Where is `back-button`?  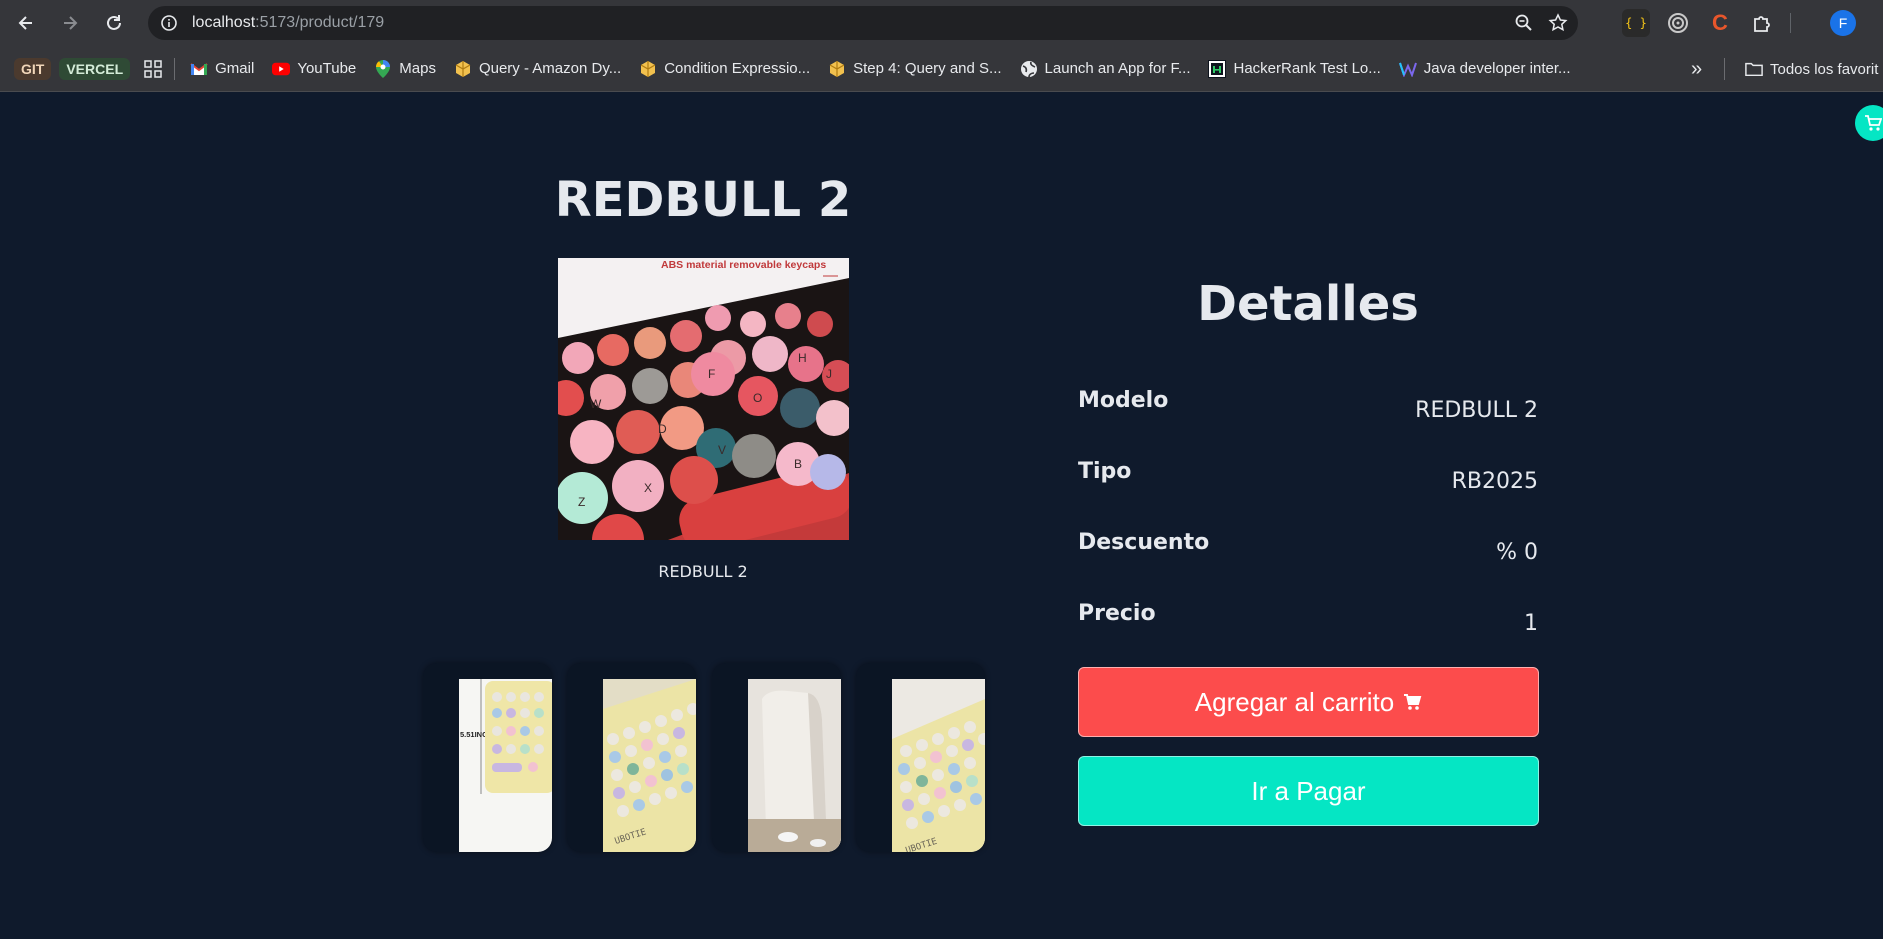
back-button is located at coordinates (26, 23).